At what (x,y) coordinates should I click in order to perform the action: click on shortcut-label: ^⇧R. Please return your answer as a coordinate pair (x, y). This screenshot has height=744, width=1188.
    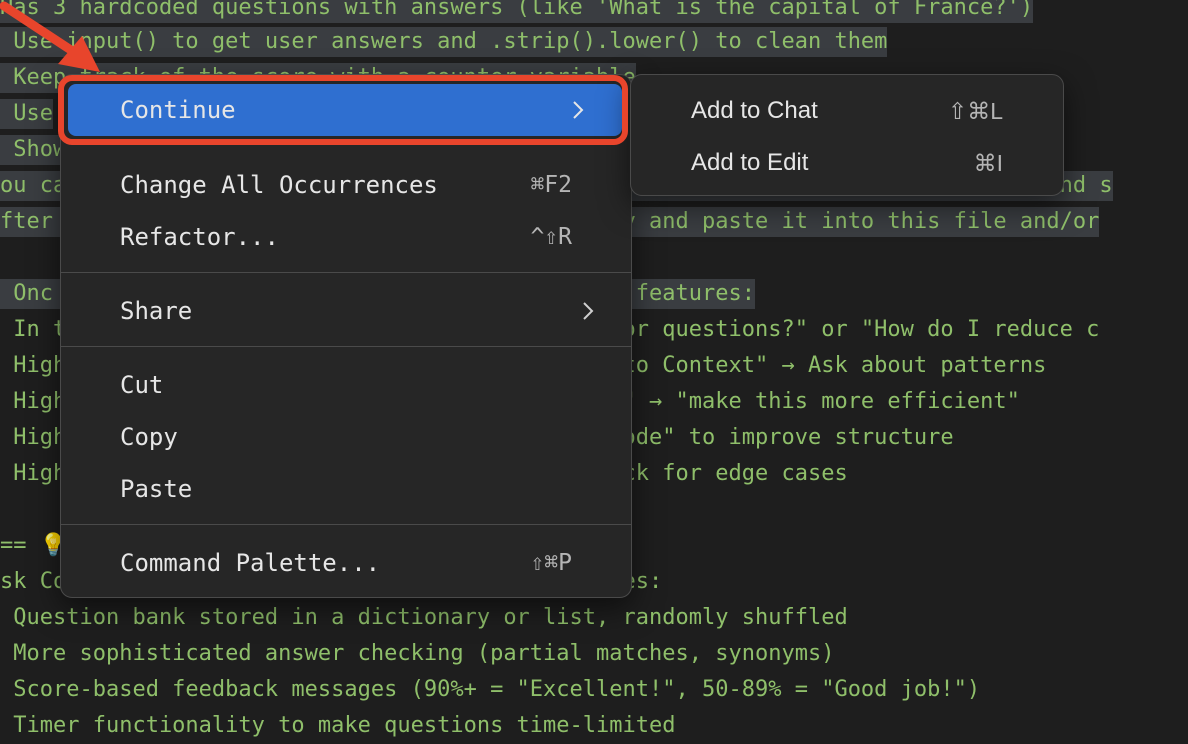
    Looking at the image, I should click on (551, 237).